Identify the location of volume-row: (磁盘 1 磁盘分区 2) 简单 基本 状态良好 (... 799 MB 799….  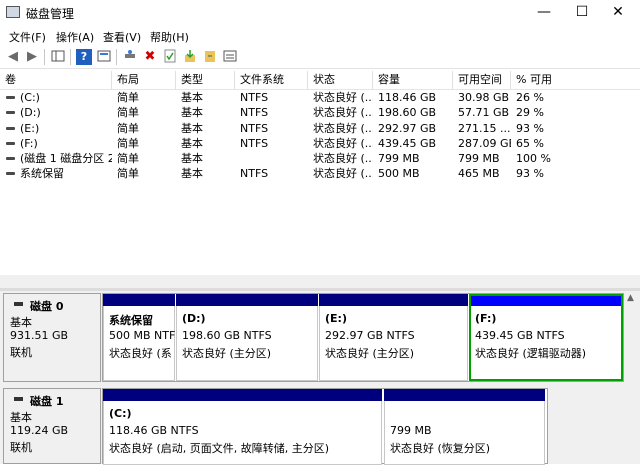
(320, 158).